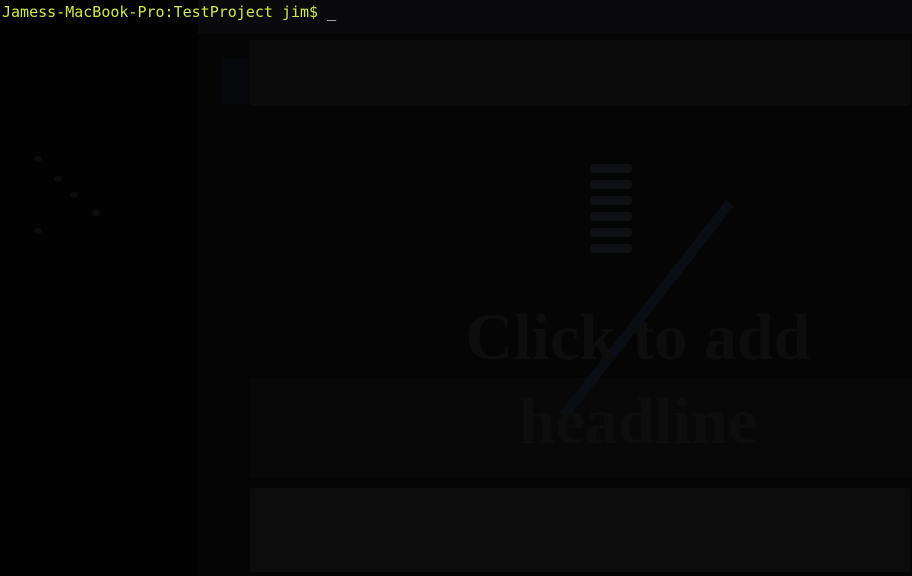 Image resolution: width=912 pixels, height=576 pixels. Describe the element at coordinates (614, 224) in the screenshot. I see `background-book-stack-image` at that location.